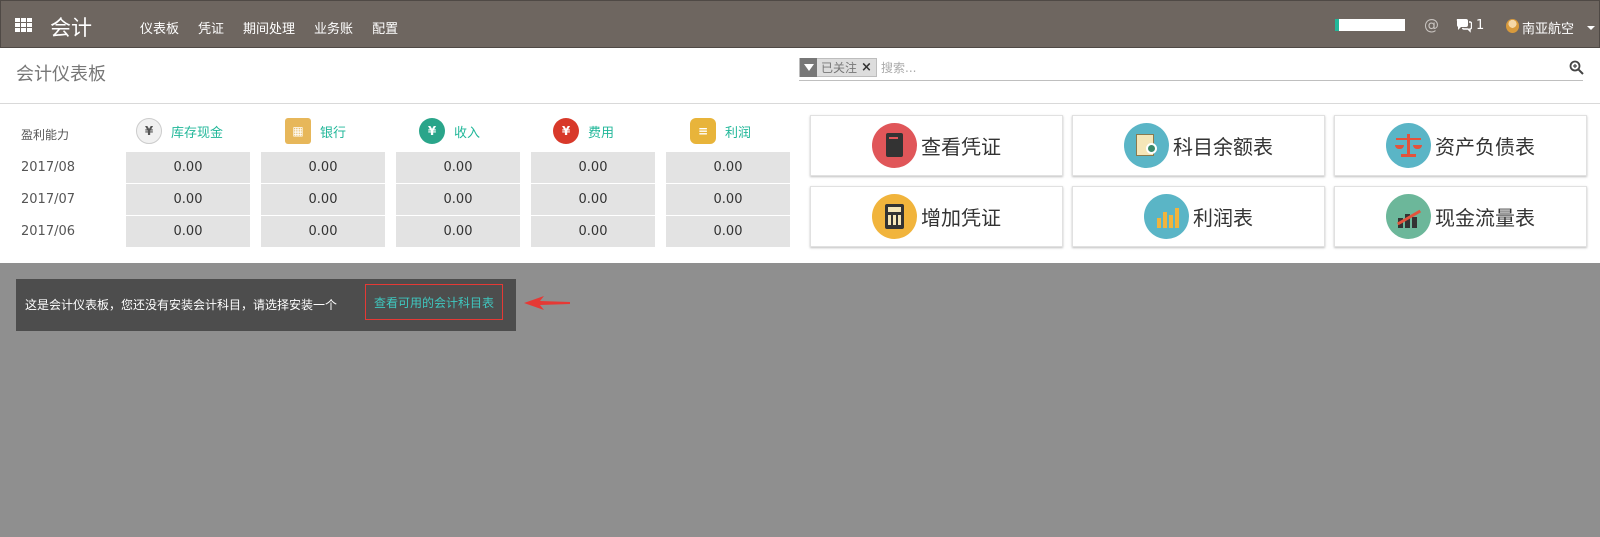  I want to click on column-label: 利润, so click(738, 133).